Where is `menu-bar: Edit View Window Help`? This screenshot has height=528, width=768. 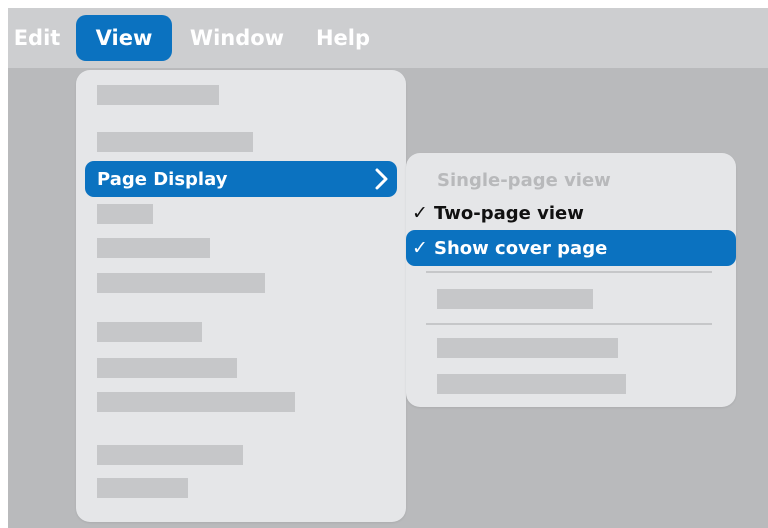 menu-bar: Edit View Window Help is located at coordinates (388, 38).